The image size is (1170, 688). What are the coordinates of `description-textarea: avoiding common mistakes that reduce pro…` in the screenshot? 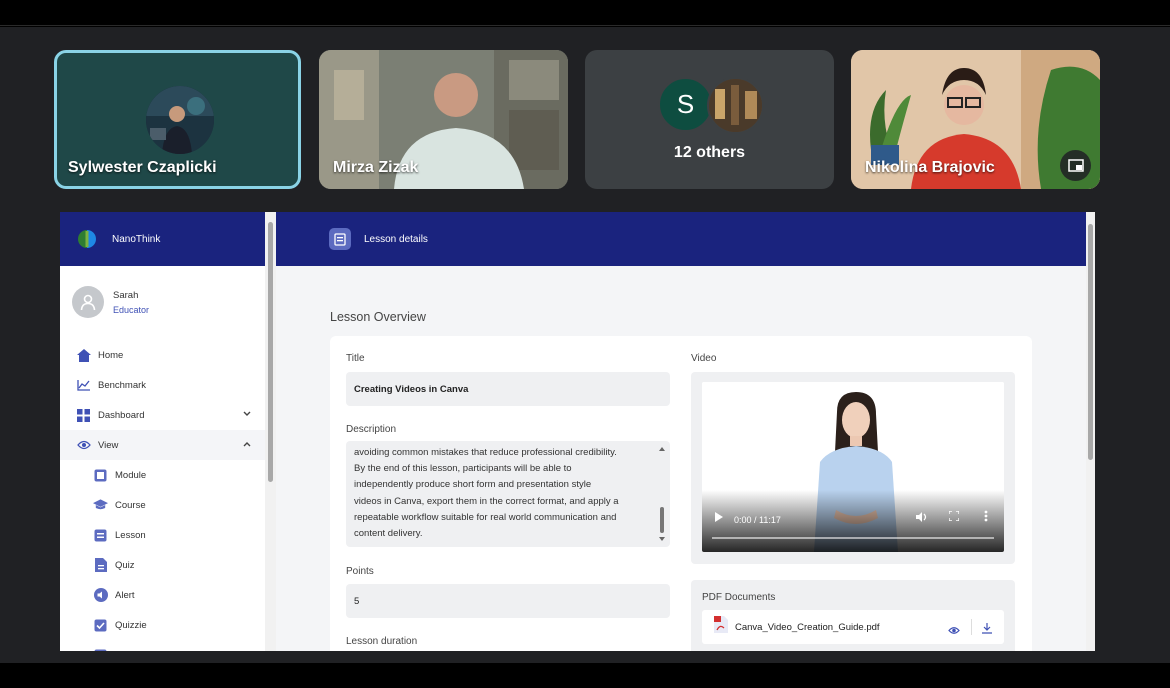 It's located at (508, 494).